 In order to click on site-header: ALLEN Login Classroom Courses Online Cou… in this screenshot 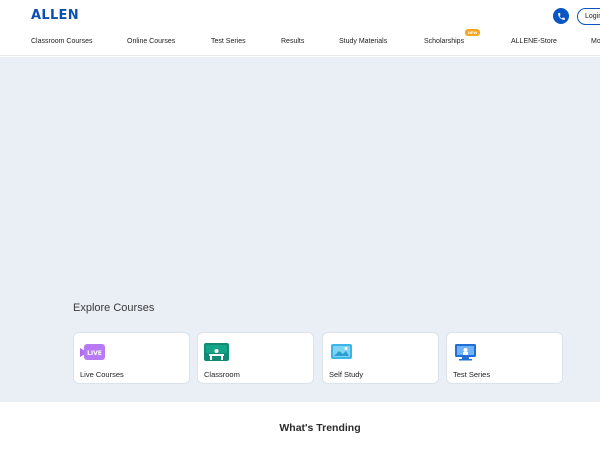, I will do `click(300, 28)`.